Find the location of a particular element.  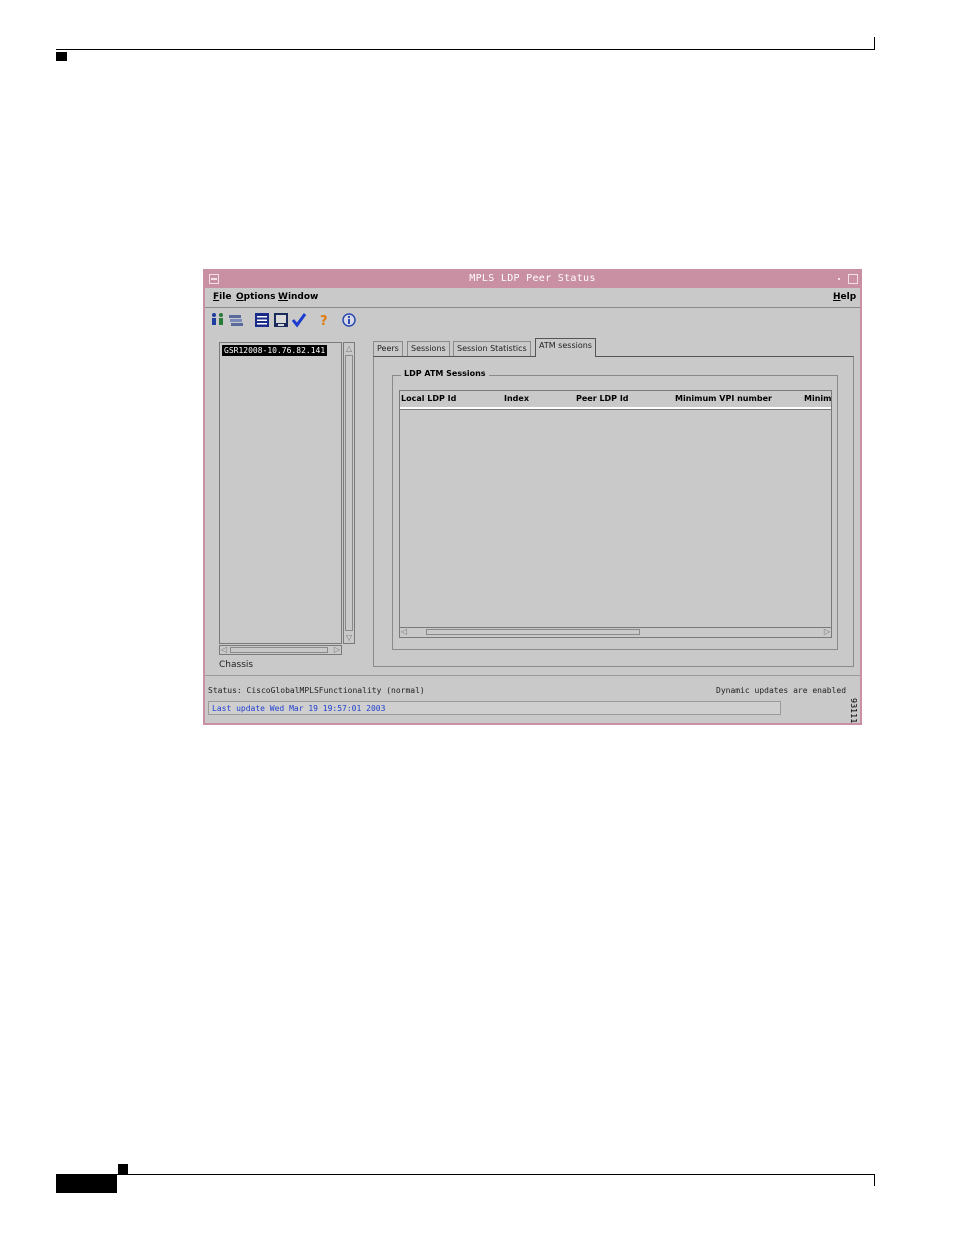

title-bar: MPLS LDP Peer Status is located at coordinates (532, 279).